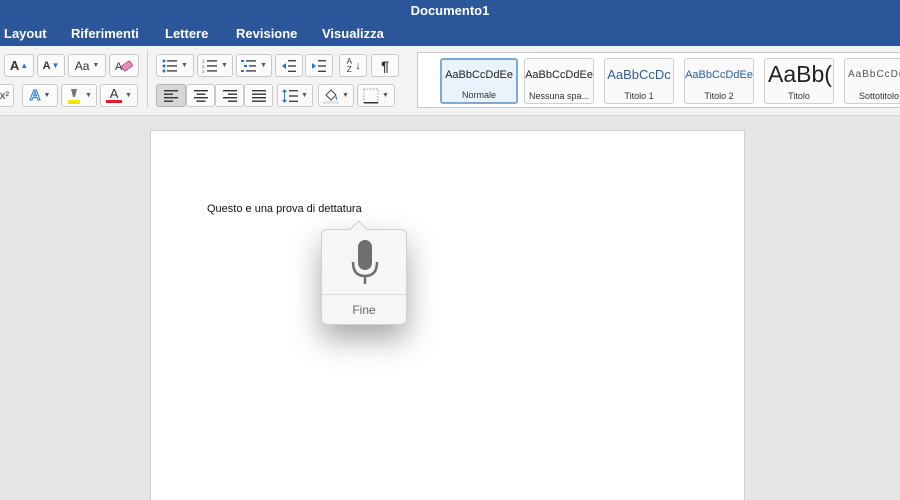 This screenshot has height=500, width=900. What do you see at coordinates (719, 96) in the screenshot?
I see `style-label: Titolo 2` at bounding box center [719, 96].